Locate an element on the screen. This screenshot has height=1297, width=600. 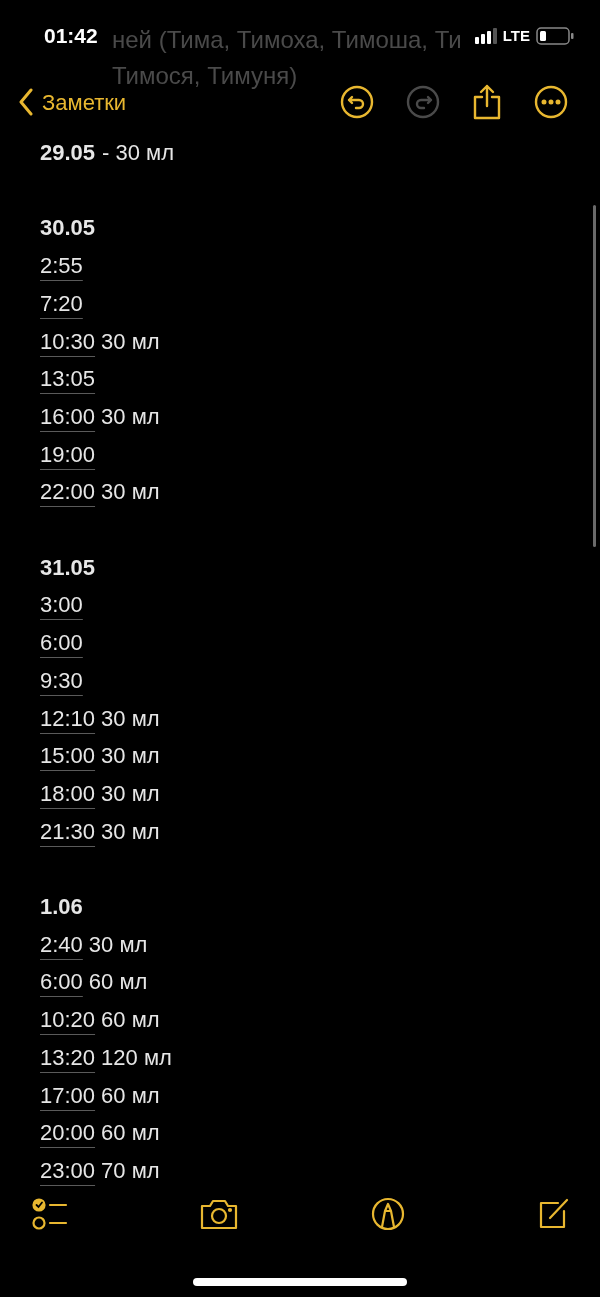
time-link: 16:00 is located at coordinates (68, 416).